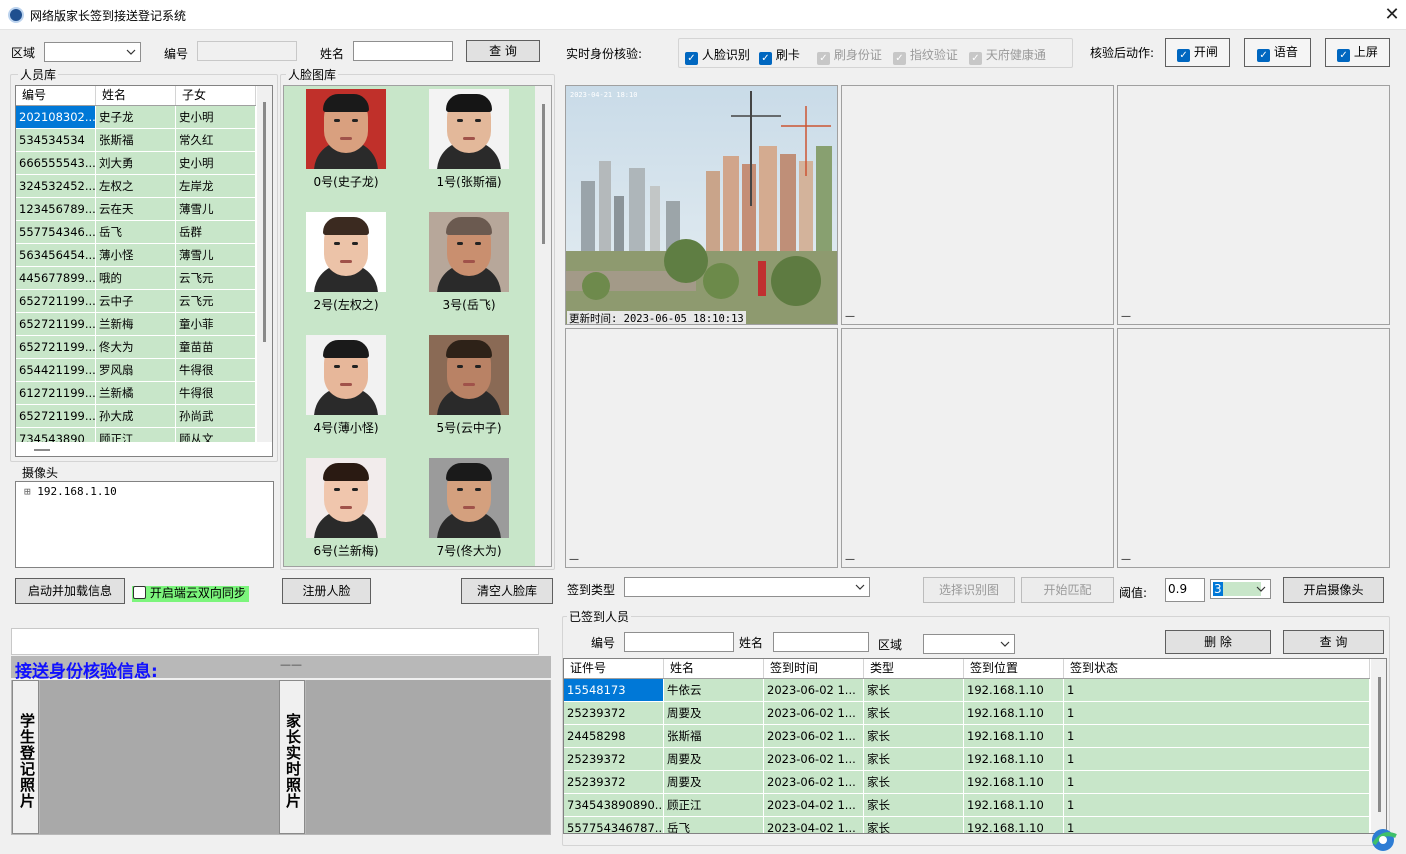 The width and height of the screenshot is (1406, 854). What do you see at coordinates (136, 393) in the screenshot?
I see `table-row: 612721199... 兰新橘 牛得很` at bounding box center [136, 393].